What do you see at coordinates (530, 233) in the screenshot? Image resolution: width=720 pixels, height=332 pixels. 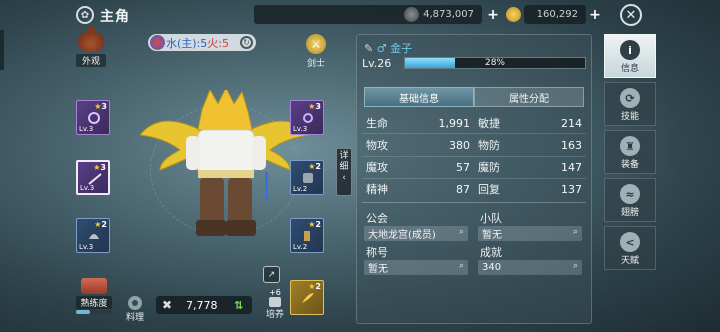 I see `team-field: 暂无 ⌕` at bounding box center [530, 233].